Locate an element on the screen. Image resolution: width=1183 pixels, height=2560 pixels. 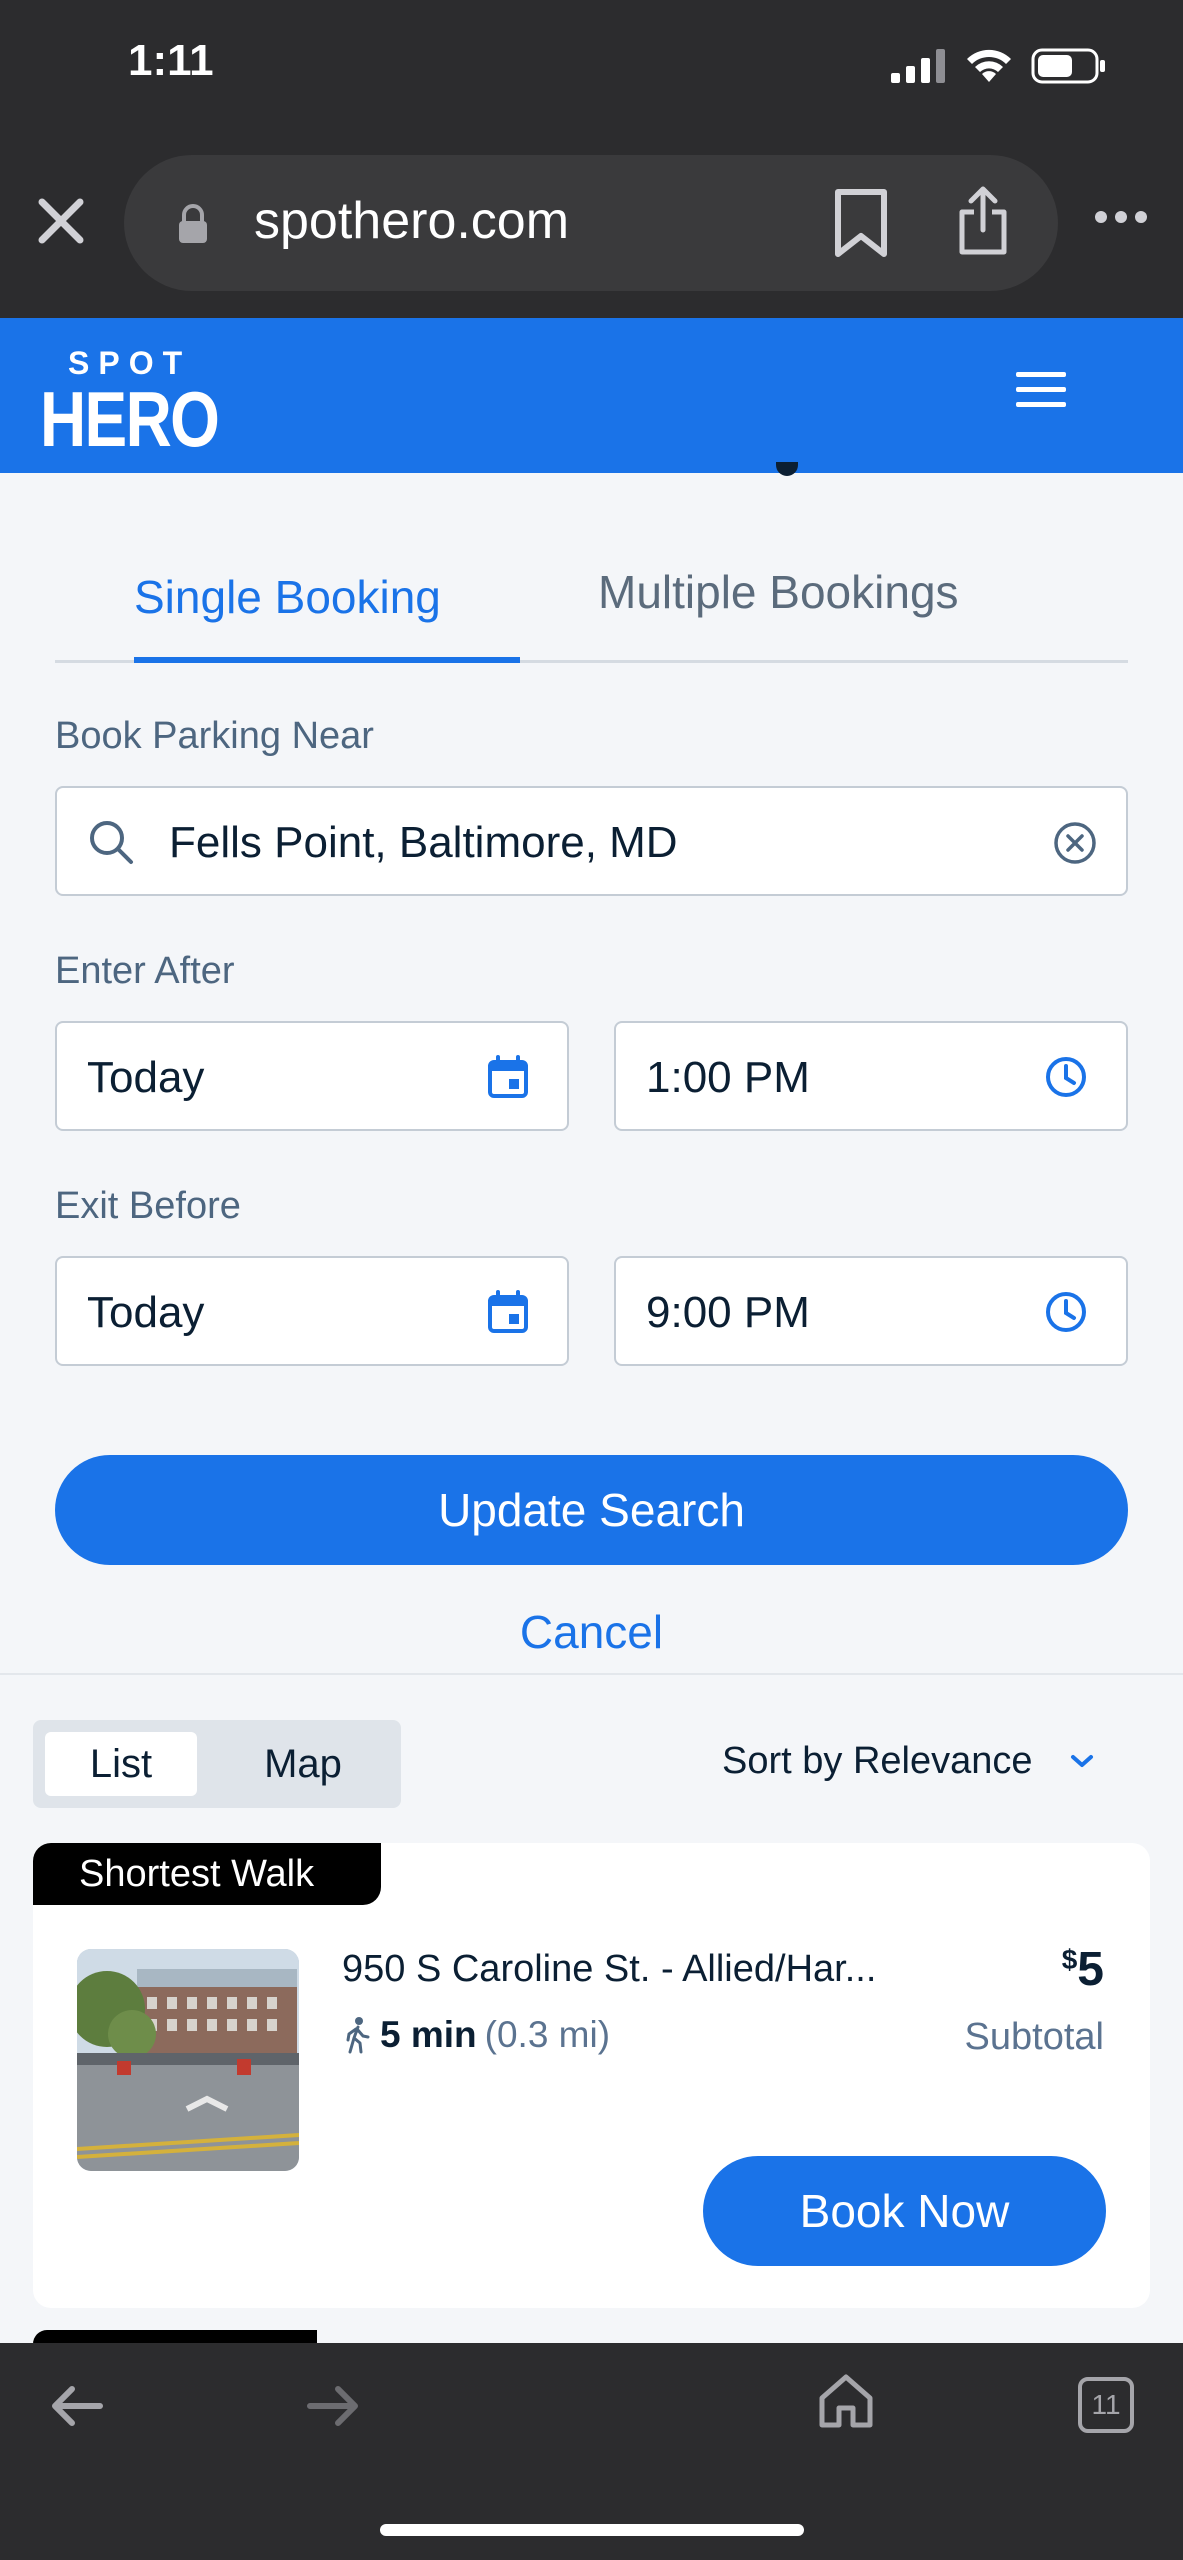
sort-dropdown: Sort by Relevance is located at coordinates (877, 1761).